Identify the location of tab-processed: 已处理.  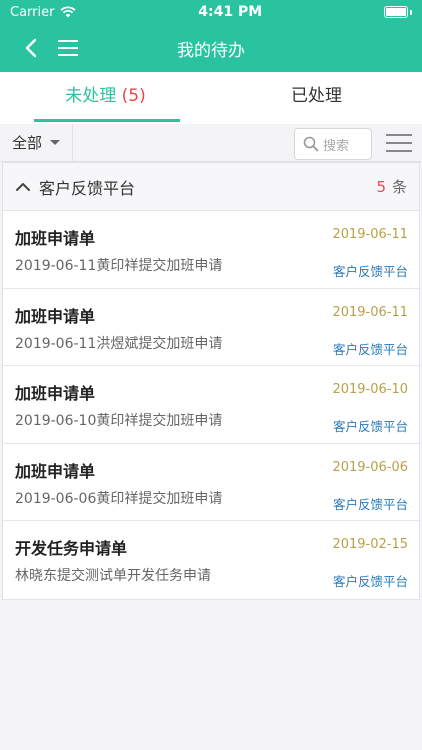
(316, 98).